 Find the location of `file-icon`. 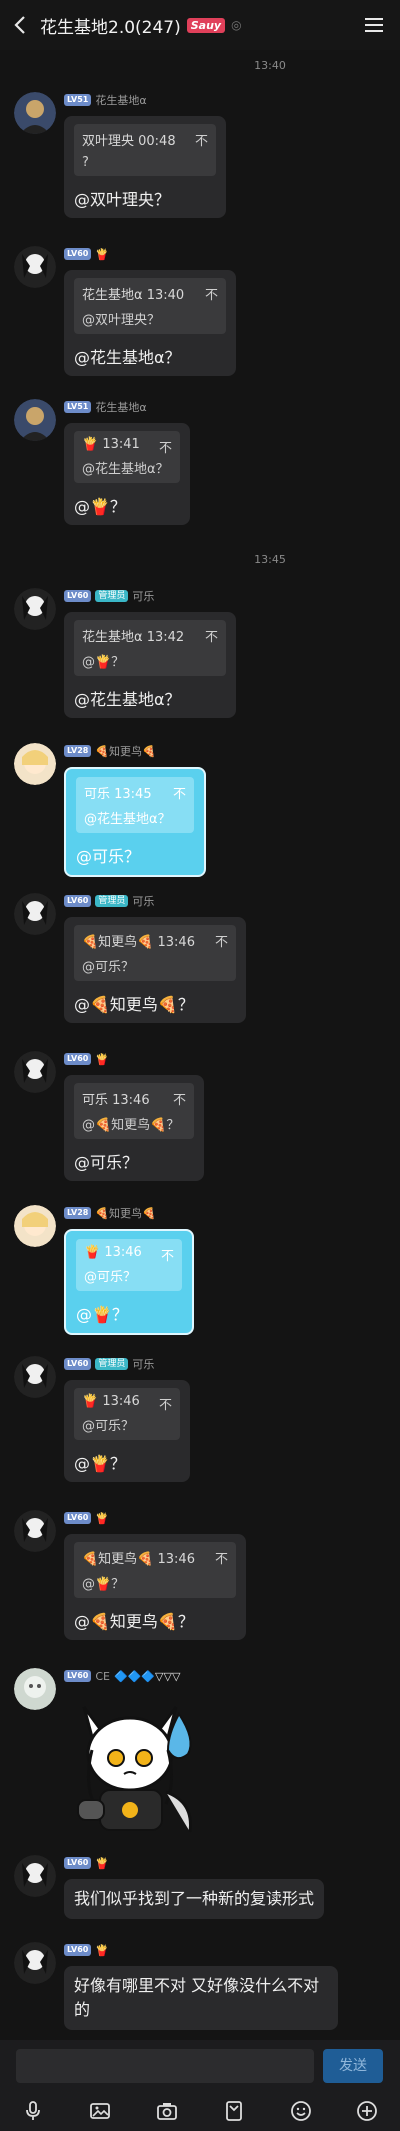

file-icon is located at coordinates (234, 2111).